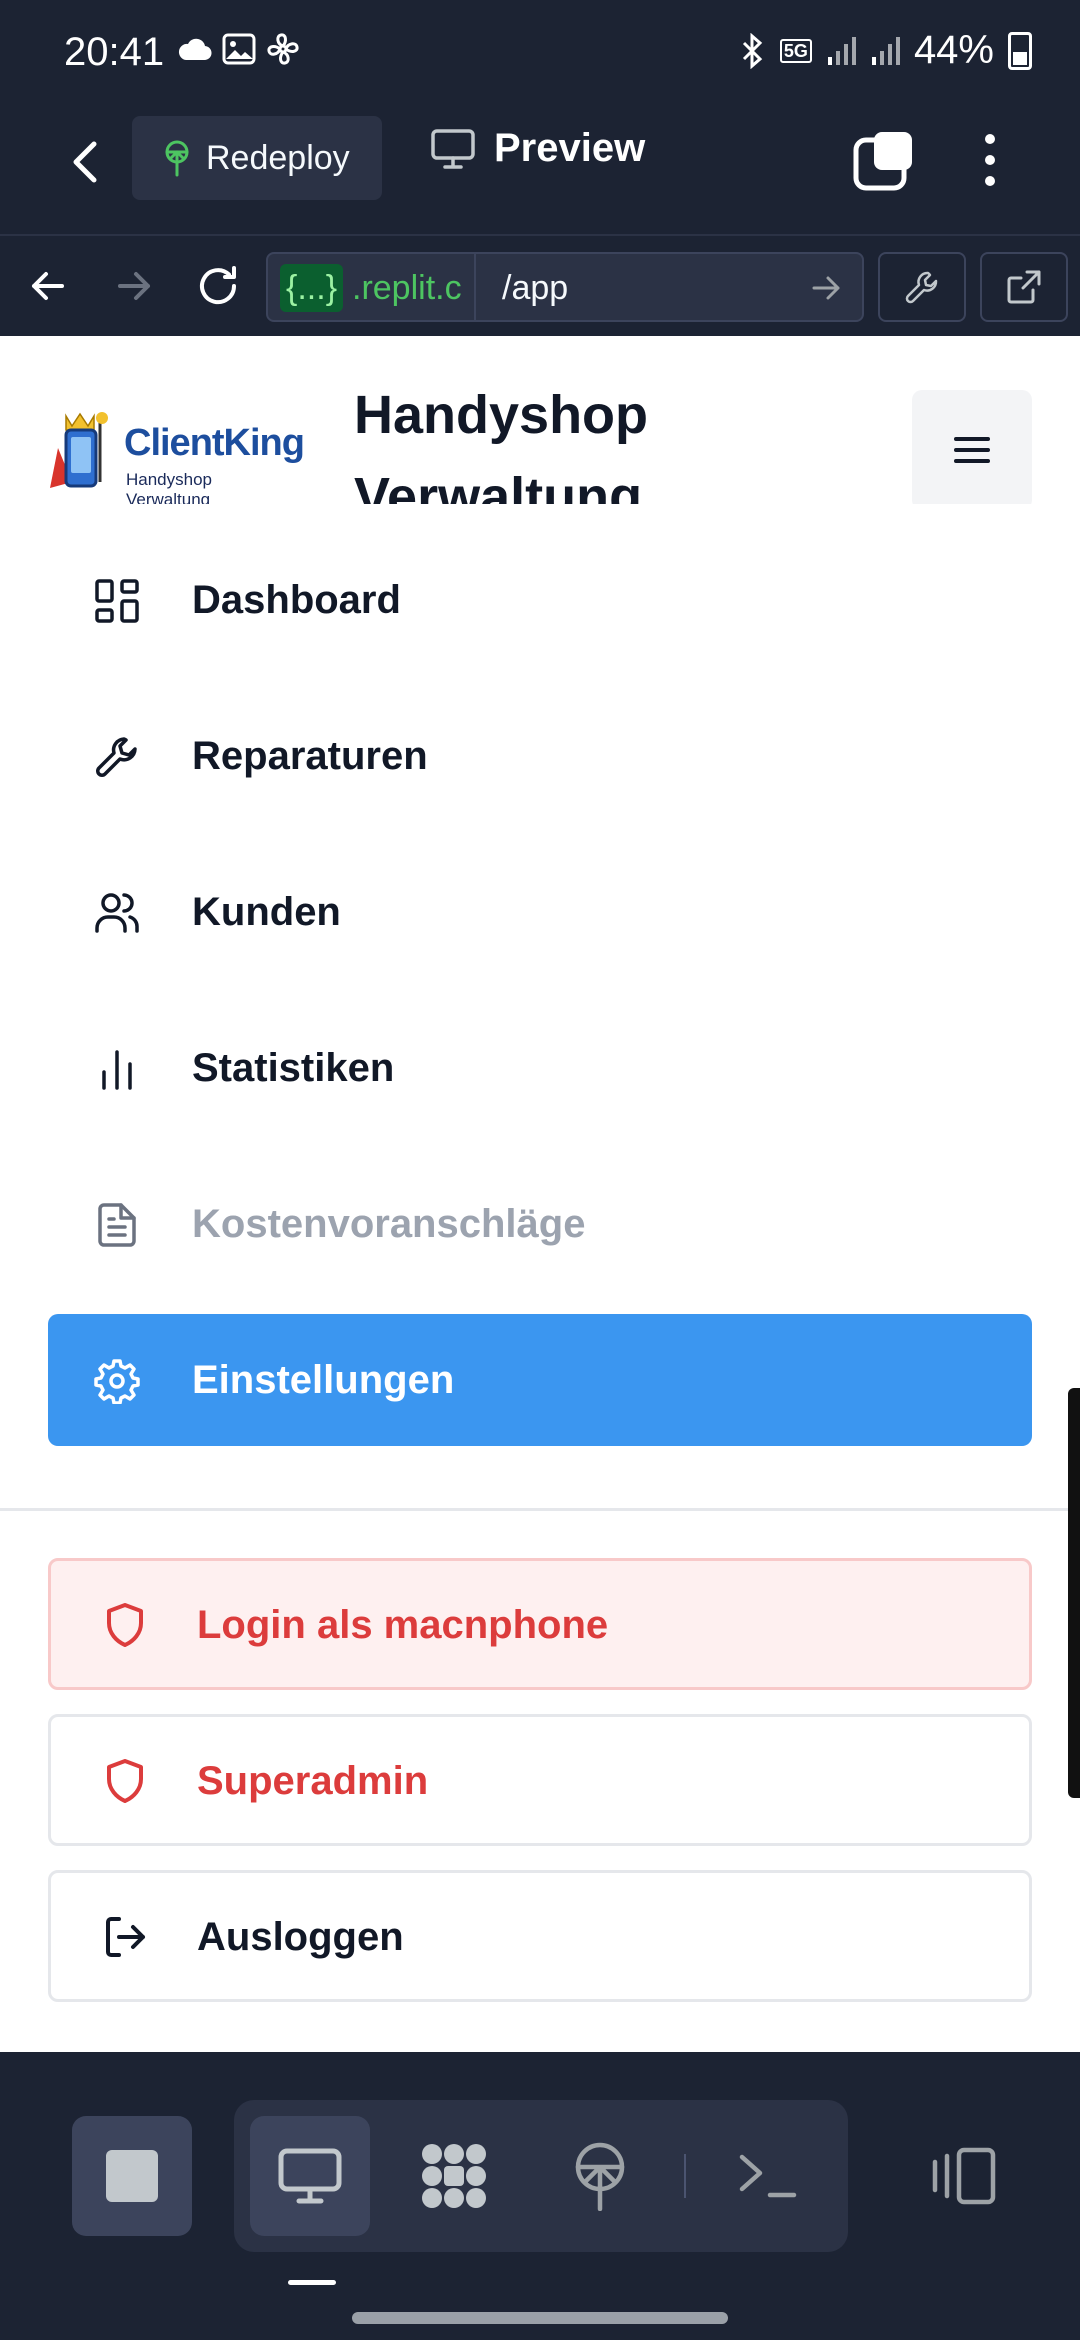 The image size is (1080, 2340). I want to click on logout-icon, so click(125, 1937).